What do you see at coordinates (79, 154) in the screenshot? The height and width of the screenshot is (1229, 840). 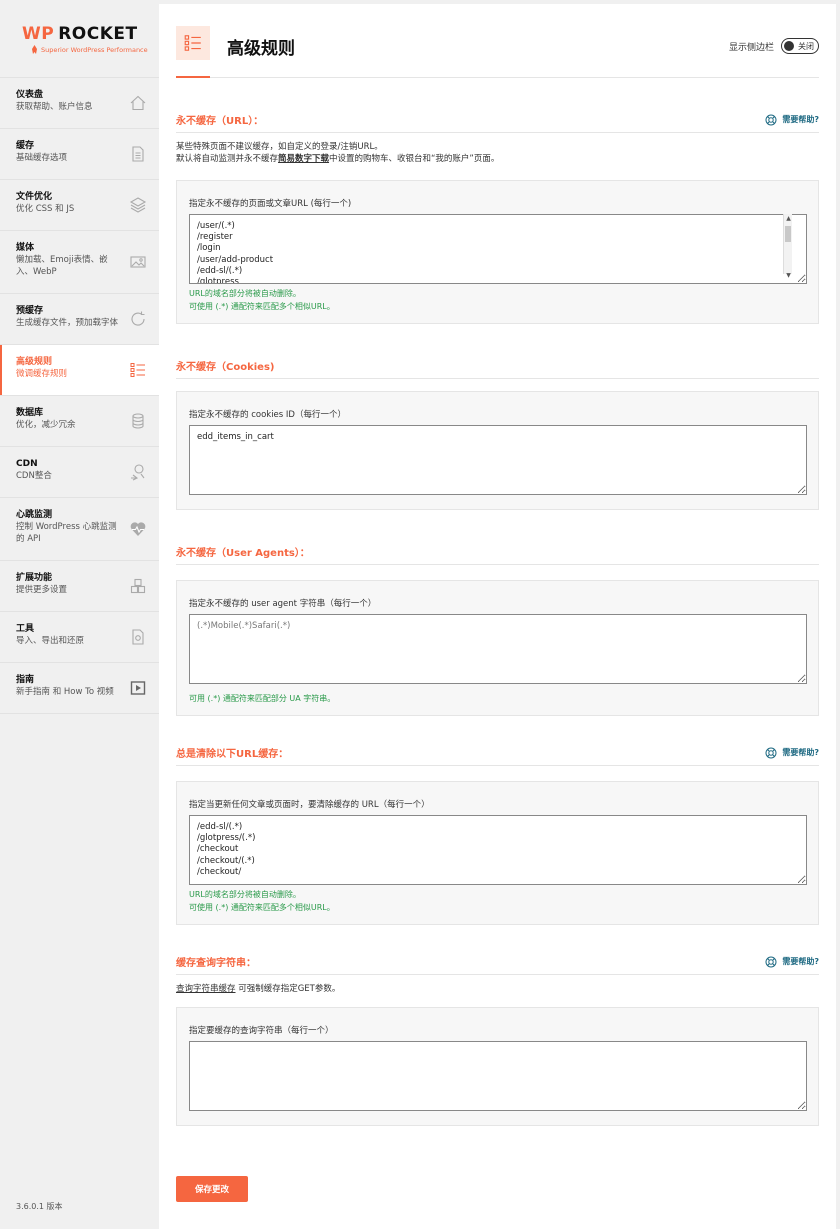 I see `sidebar-item-cache: 缓存 基础缓存选项` at bounding box center [79, 154].